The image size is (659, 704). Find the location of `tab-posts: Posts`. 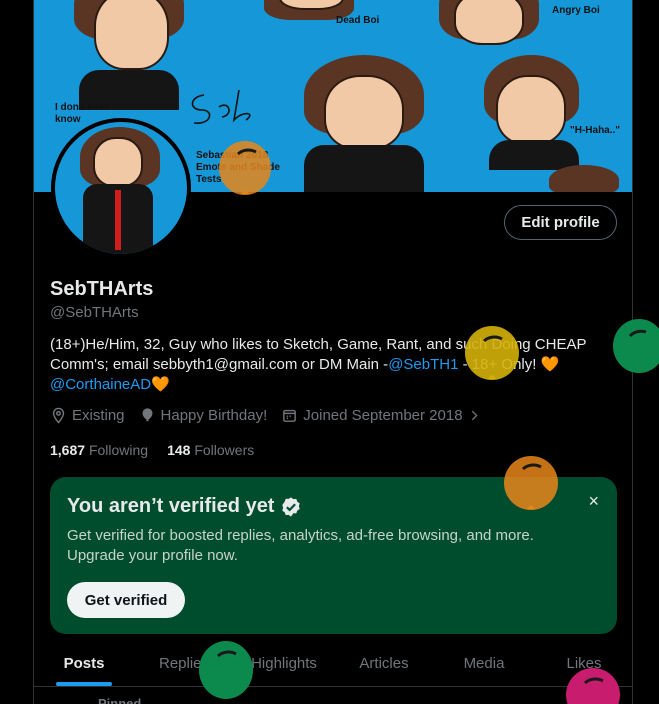

tab-posts: Posts is located at coordinates (84, 663).